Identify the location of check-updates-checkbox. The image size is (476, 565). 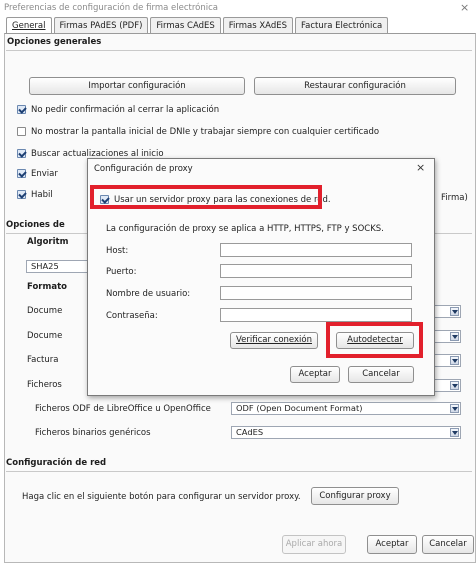
(21, 153).